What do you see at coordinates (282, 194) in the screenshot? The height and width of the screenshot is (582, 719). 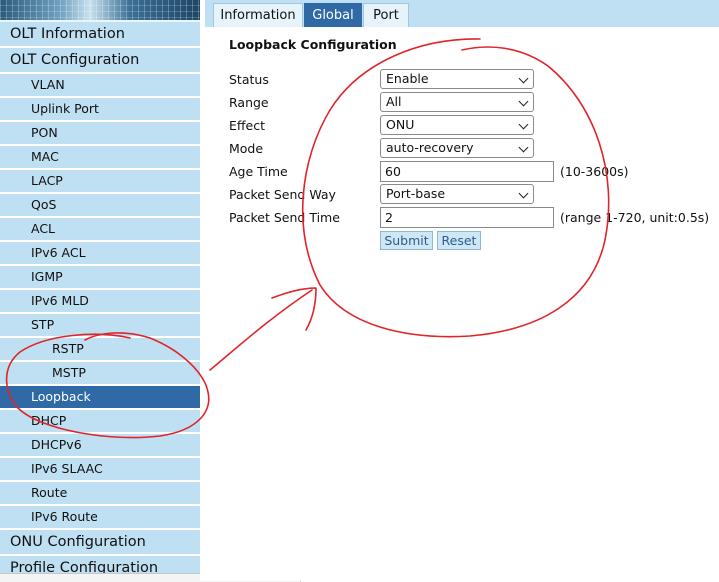 I see `packet-send-way-label: Packet Send Way` at bounding box center [282, 194].